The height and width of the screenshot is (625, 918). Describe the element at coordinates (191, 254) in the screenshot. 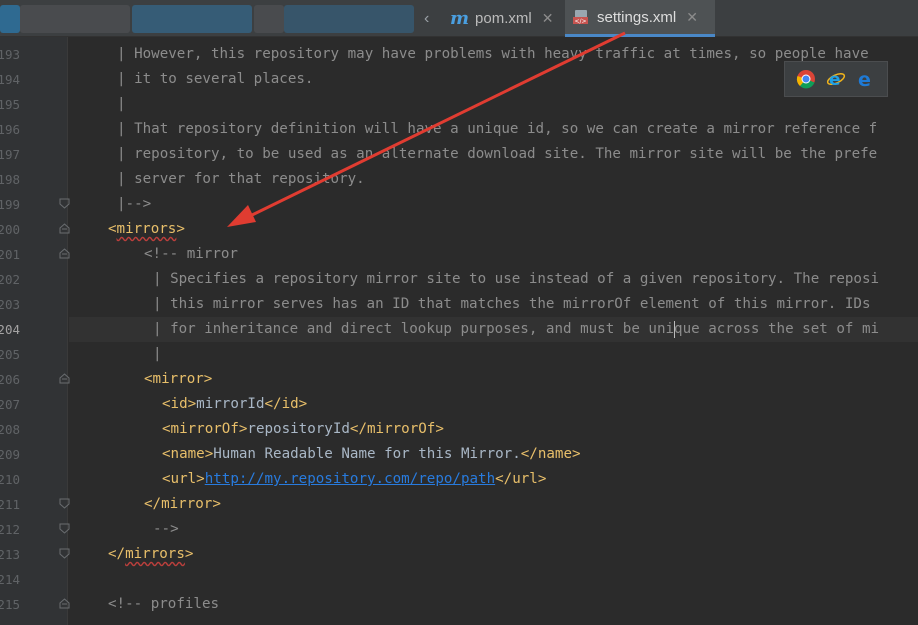

I see `code-line: <!-- mirror` at that location.